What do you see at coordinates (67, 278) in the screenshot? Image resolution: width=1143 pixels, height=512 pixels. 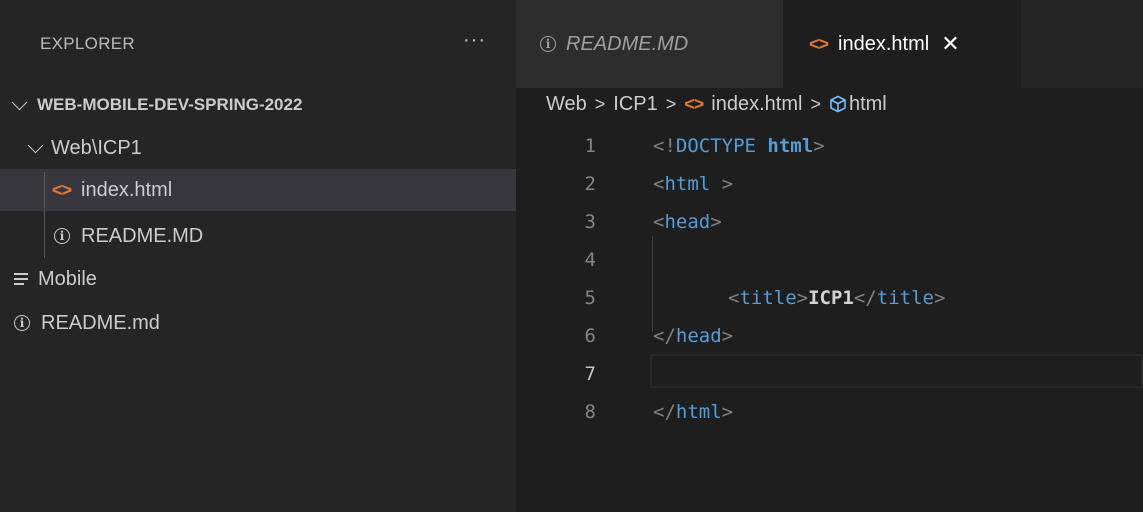 I see `file-label-mobile: Mobile` at bounding box center [67, 278].